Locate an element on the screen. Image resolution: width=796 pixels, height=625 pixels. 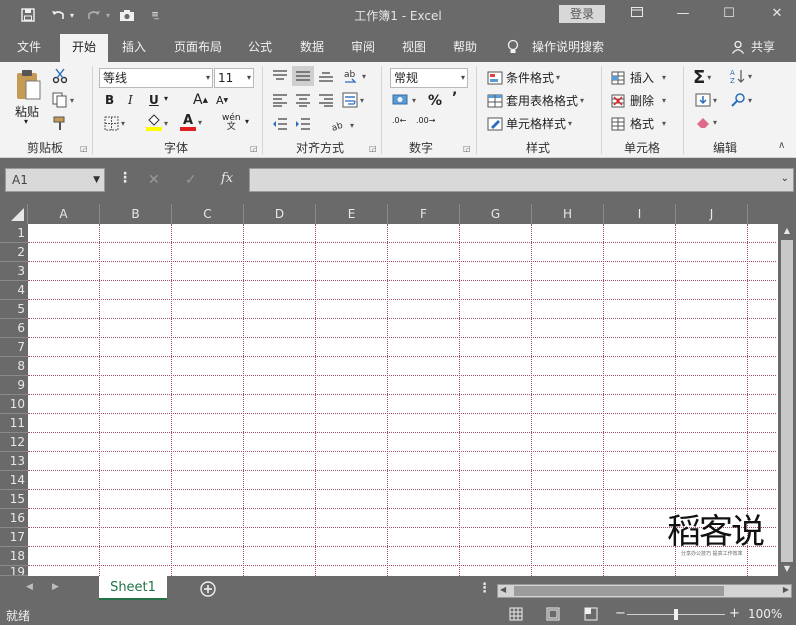
close-icon: ✕ is located at coordinates (777, 14).